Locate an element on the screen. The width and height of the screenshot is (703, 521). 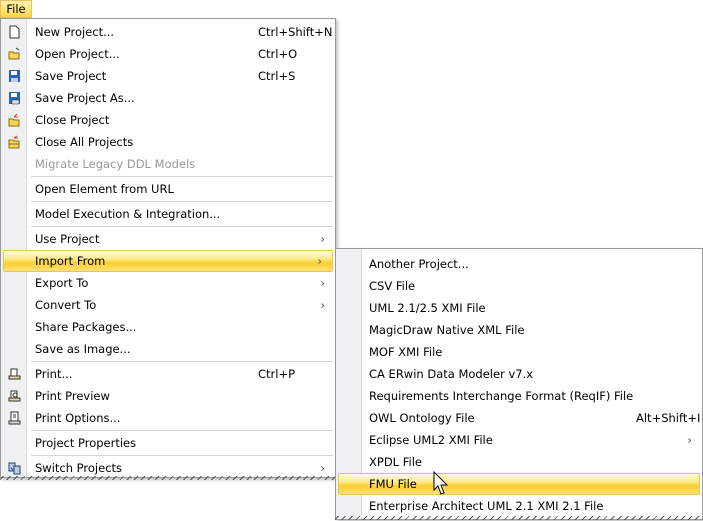
file-menu-item-print: Print... Ctrl+P is located at coordinates (168, 374).